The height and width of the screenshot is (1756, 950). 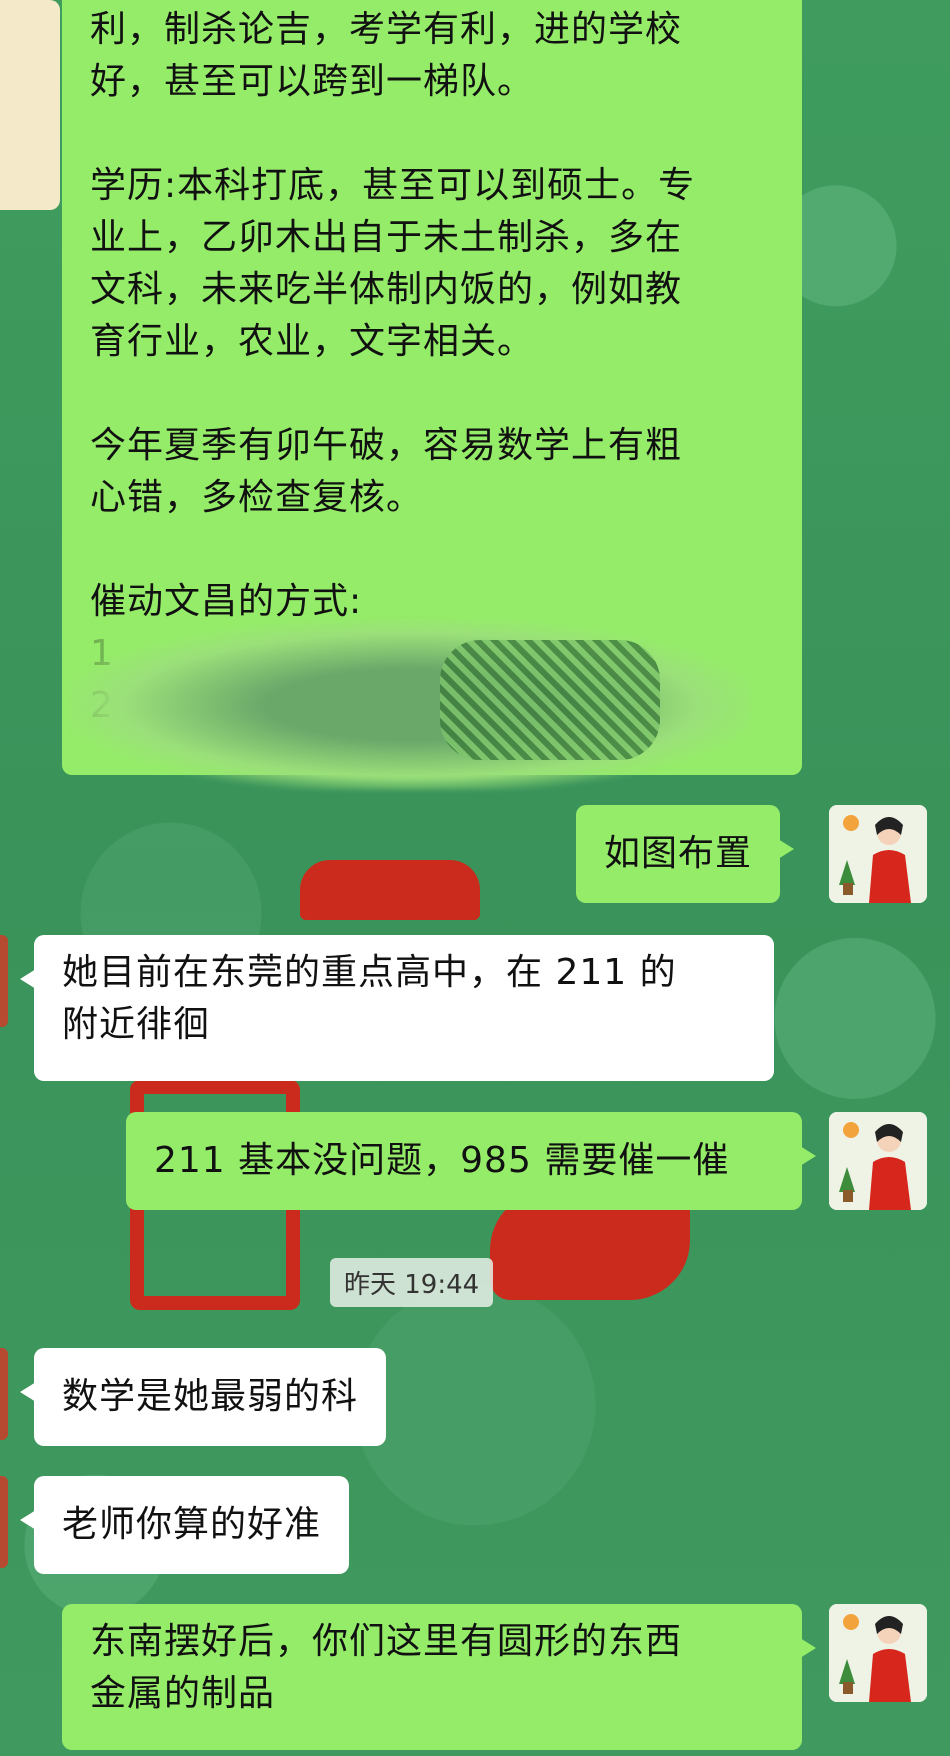 What do you see at coordinates (386, 1641) in the screenshot?
I see `message-text-line: 东南摆好后，你们这里有圆形的东西` at bounding box center [386, 1641].